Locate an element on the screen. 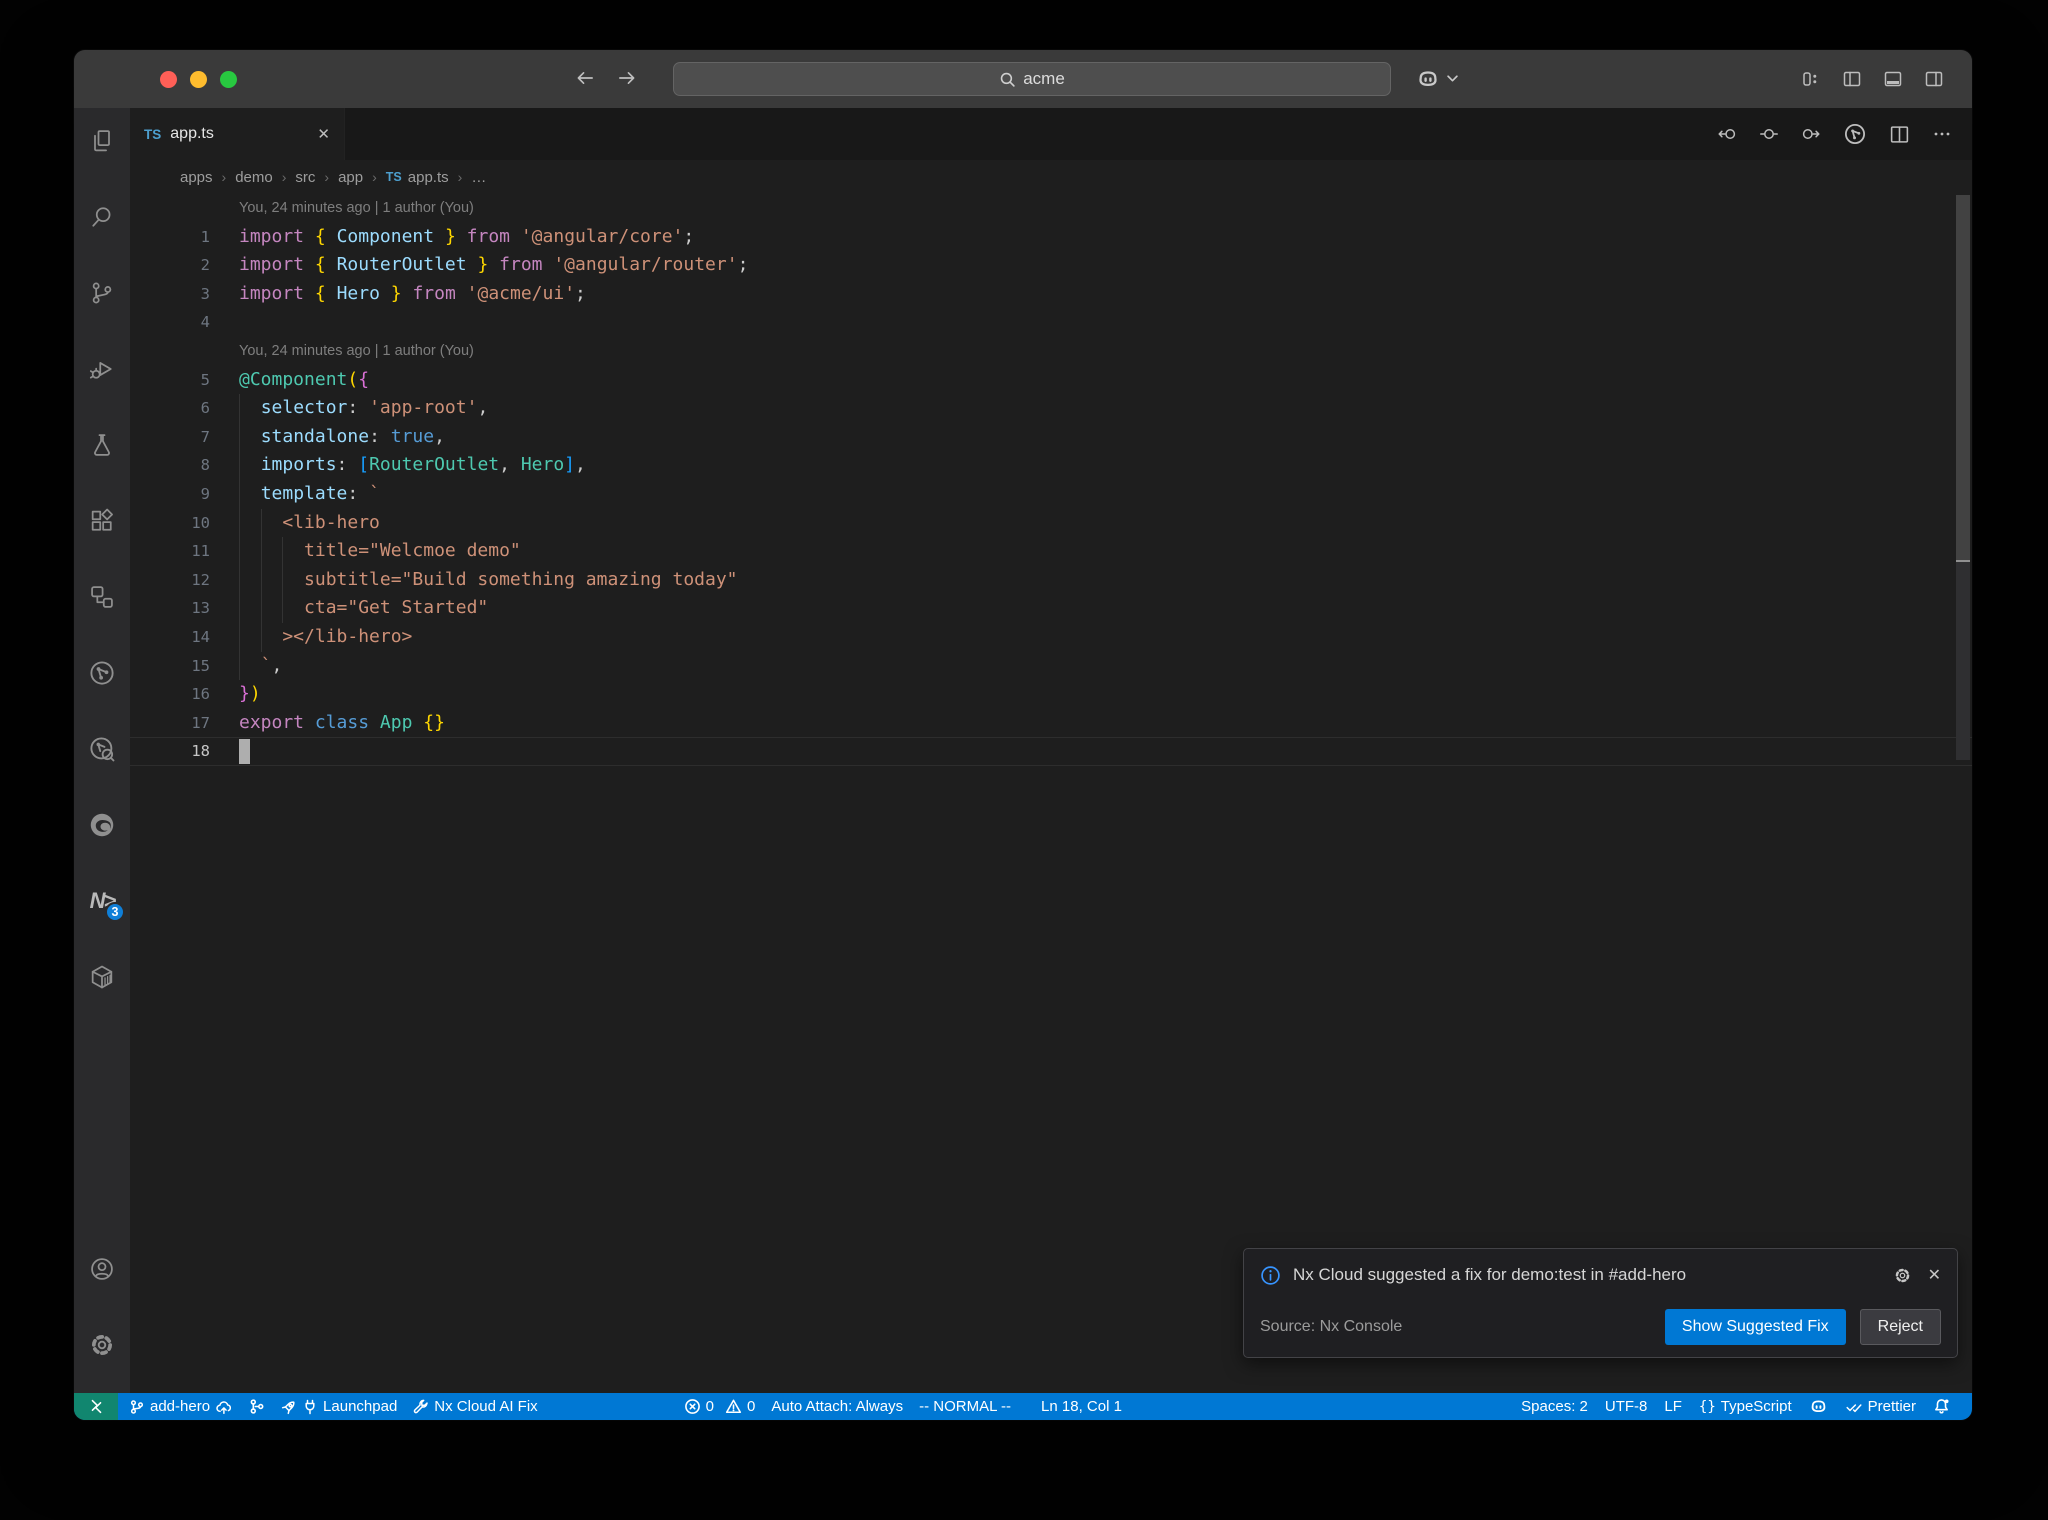  run-debug-icon is located at coordinates (102, 369).